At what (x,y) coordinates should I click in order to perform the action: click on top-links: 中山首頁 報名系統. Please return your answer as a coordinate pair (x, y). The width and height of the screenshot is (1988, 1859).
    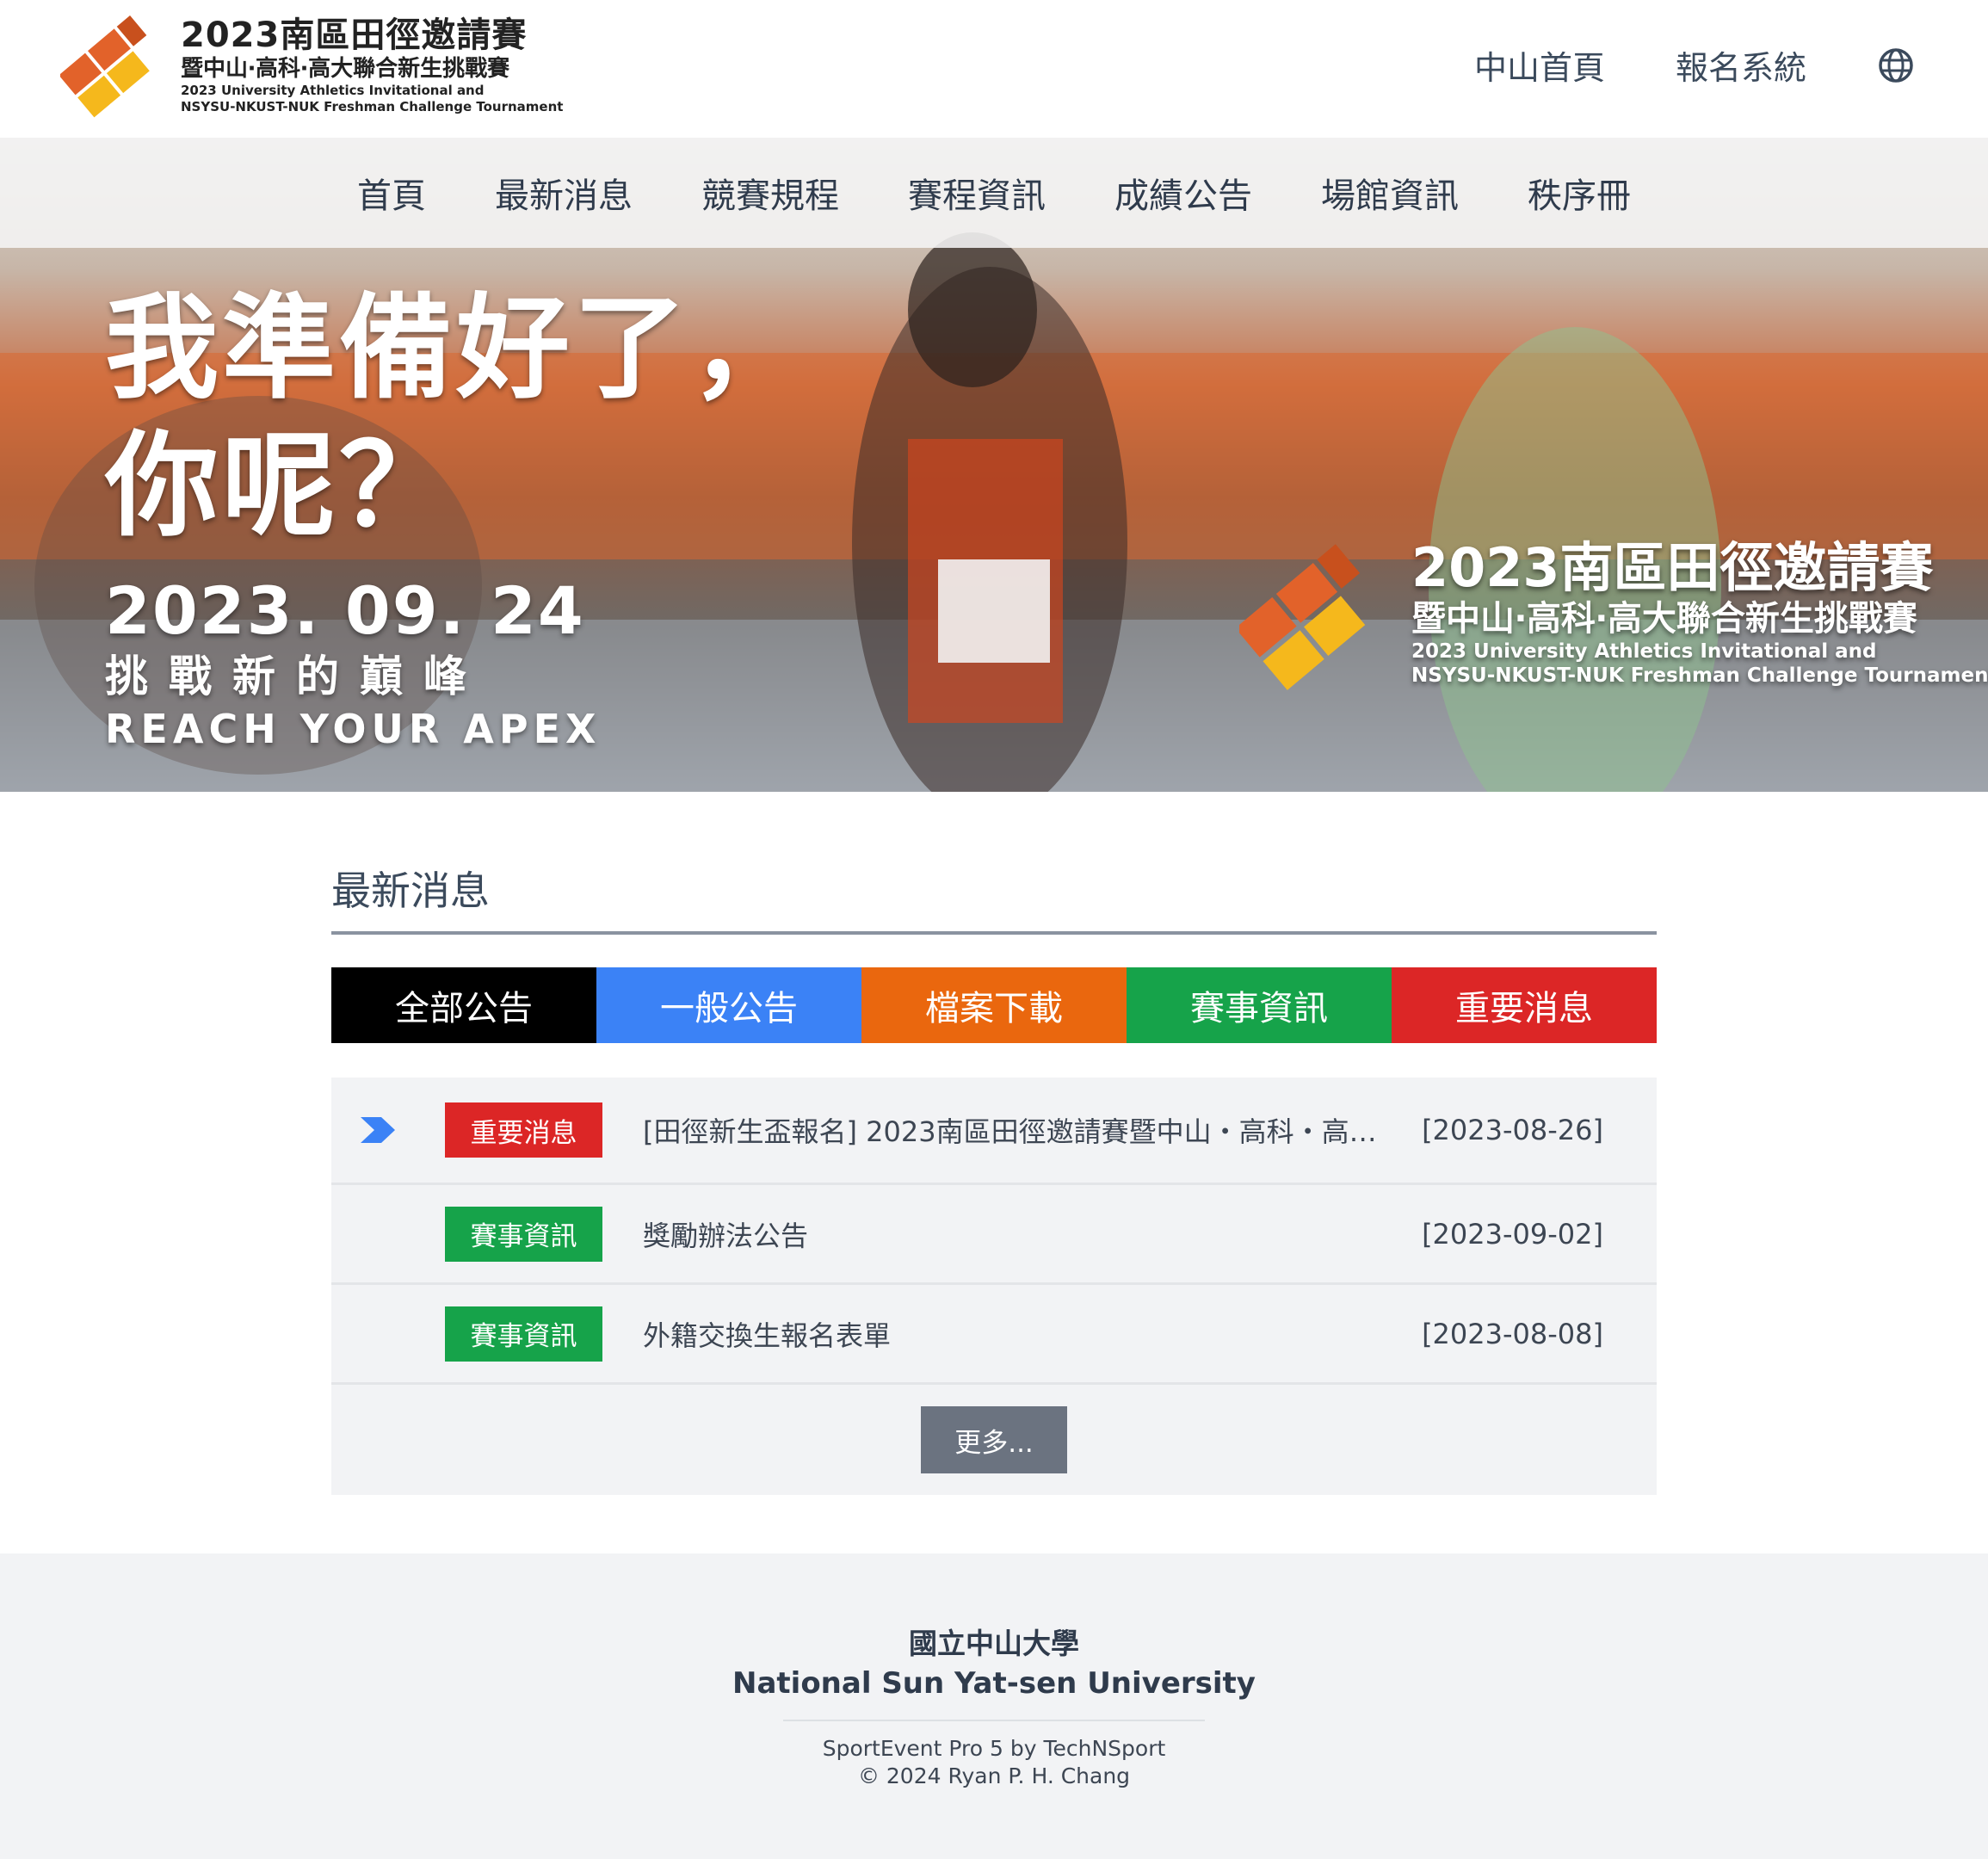
    Looking at the image, I should click on (1694, 65).